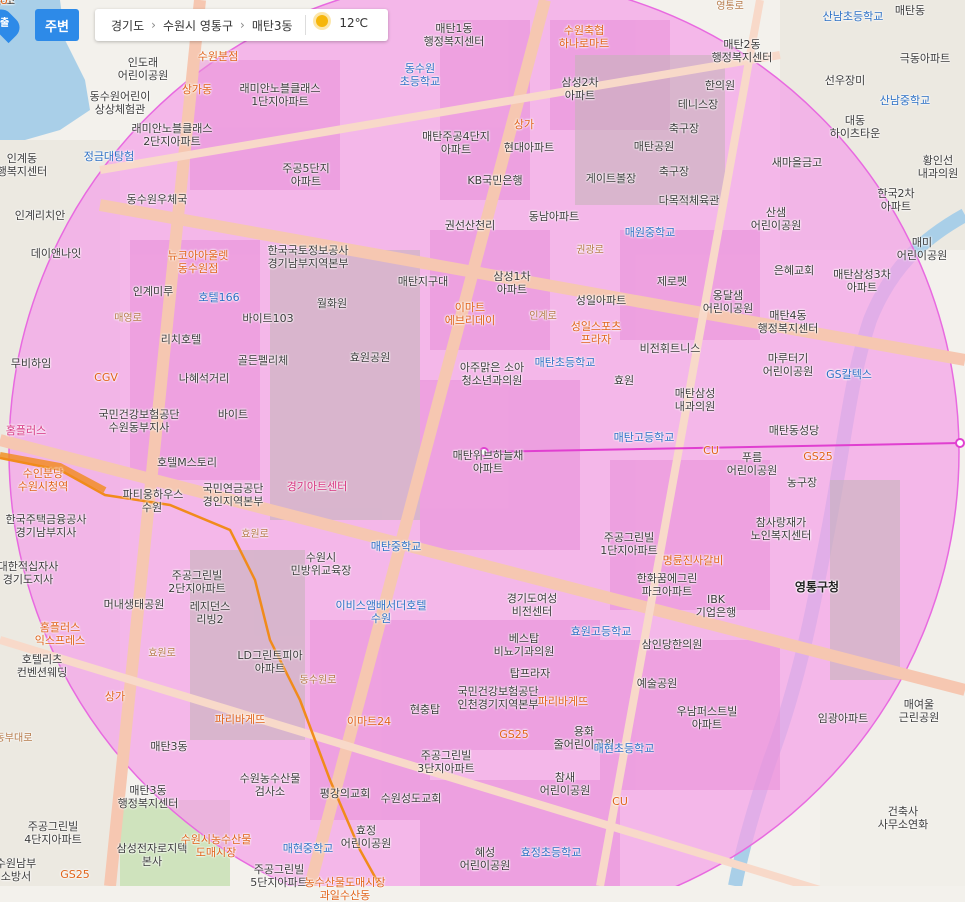  Describe the element at coordinates (895, 200) in the screenshot. I see `map-label: 한국2차 아파트` at that location.